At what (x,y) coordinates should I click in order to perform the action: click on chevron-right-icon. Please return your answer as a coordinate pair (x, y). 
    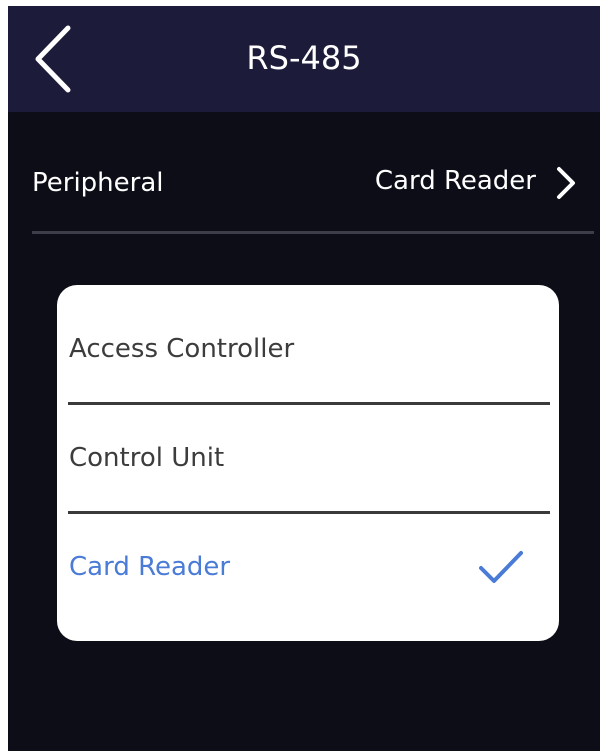
    Looking at the image, I should click on (566, 183).